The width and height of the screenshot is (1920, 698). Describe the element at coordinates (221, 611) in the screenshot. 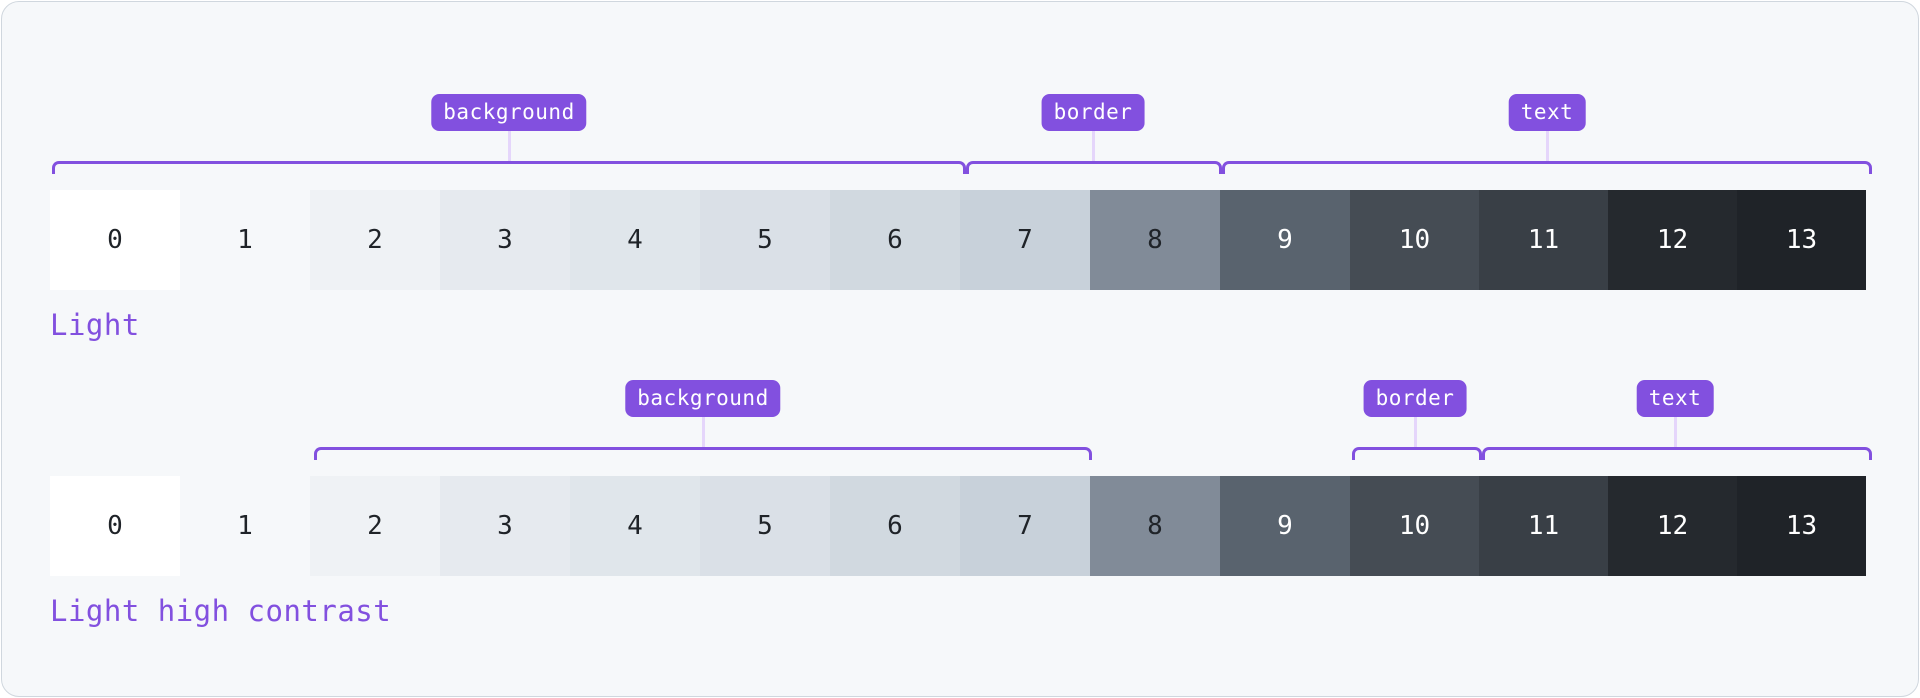

I see `scale-caption-light-high-contrast: Light high contrast` at that location.